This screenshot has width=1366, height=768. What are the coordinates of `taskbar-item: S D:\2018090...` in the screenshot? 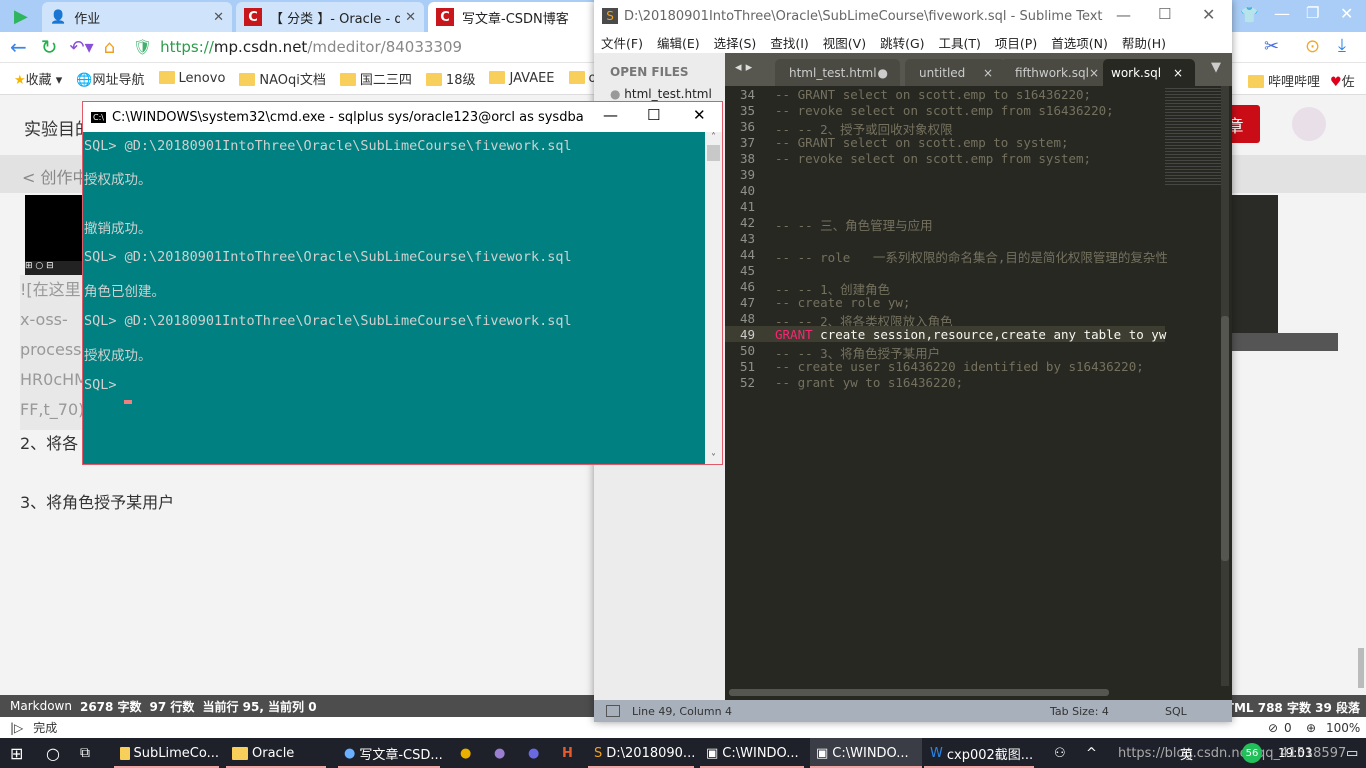 It's located at (641, 753).